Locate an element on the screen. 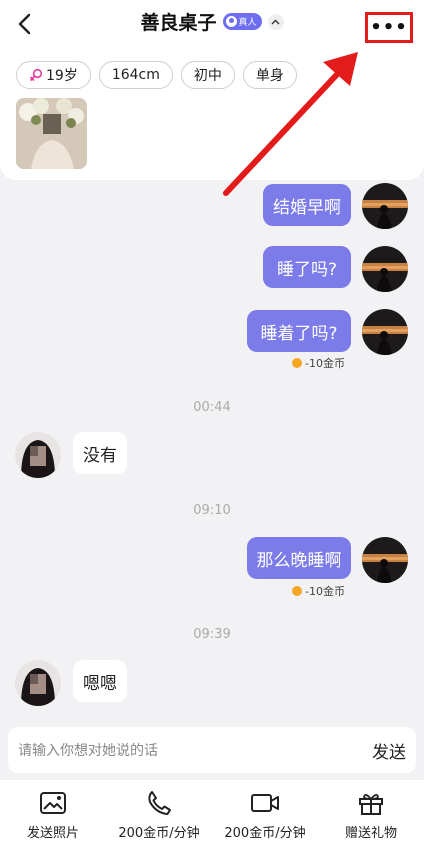  message-bubble: 结婚早啊 is located at coordinates (307, 205).